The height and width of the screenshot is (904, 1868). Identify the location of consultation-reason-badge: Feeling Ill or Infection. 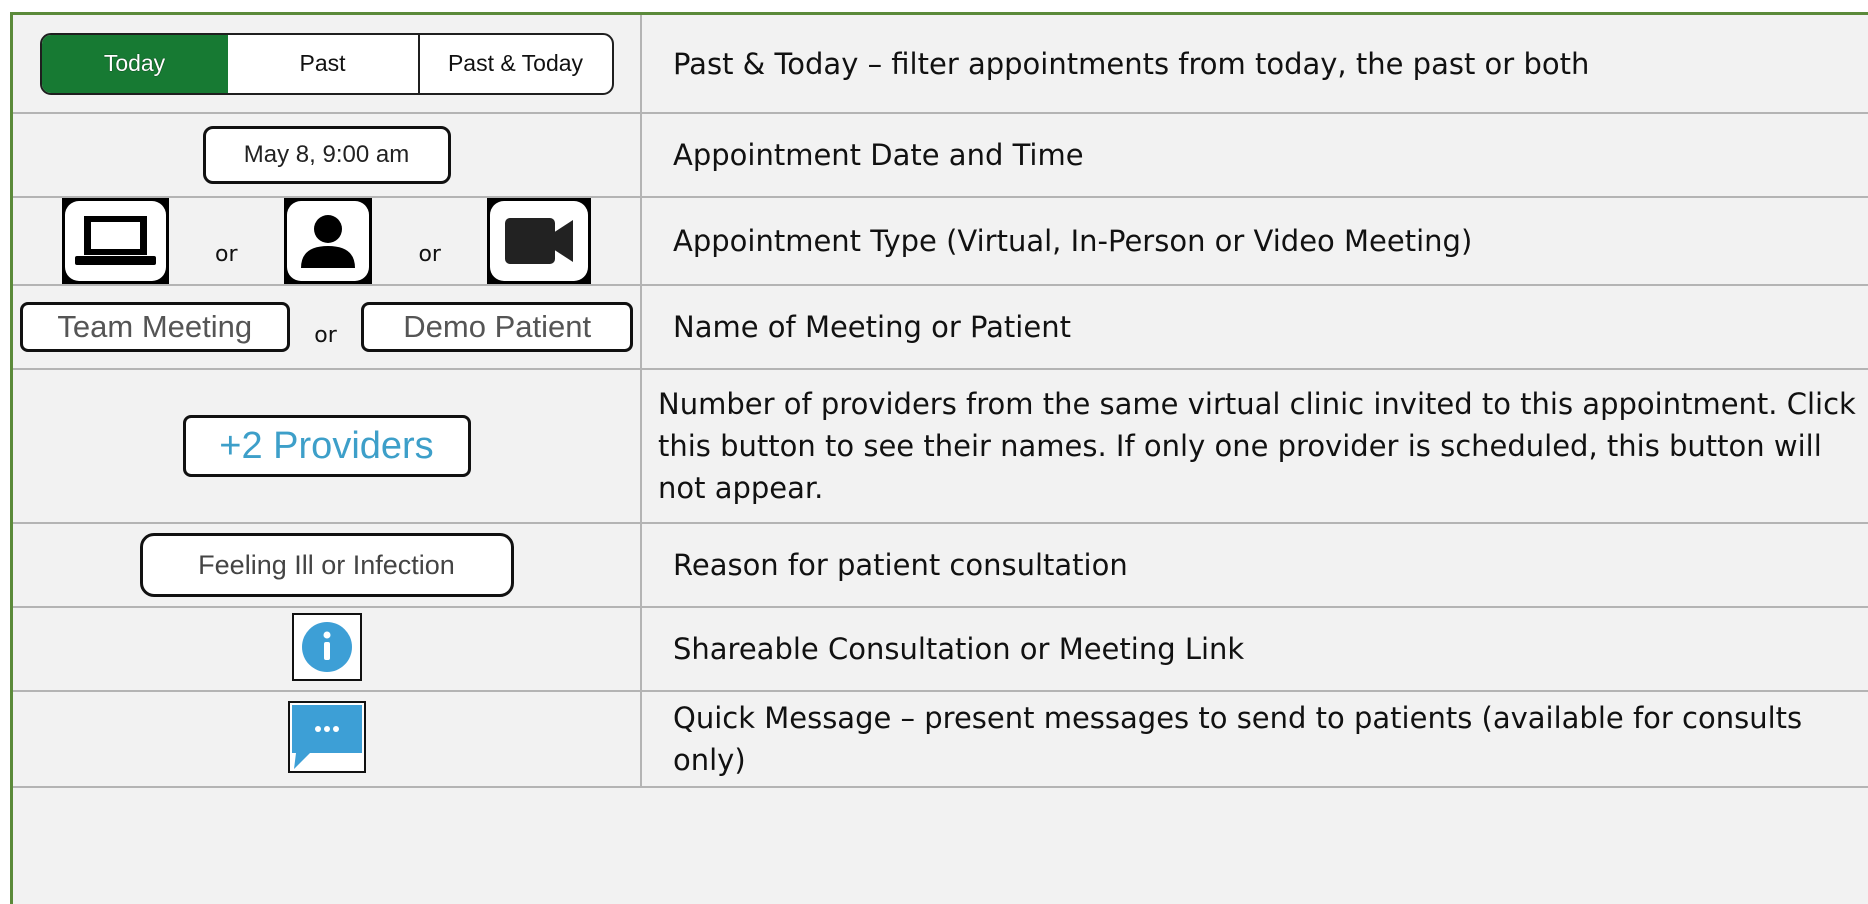
(326, 565).